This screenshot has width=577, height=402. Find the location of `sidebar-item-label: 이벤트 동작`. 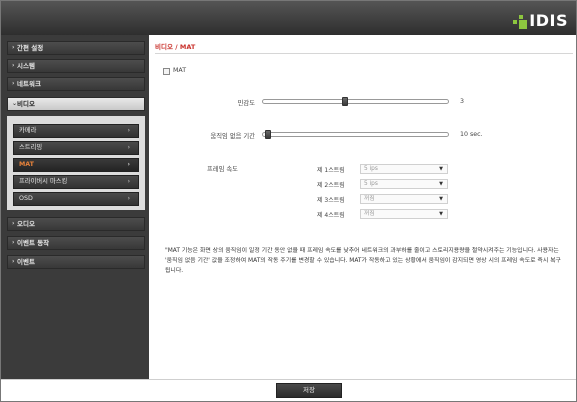

sidebar-item-label: 이벤트 동작 is located at coordinates (33, 243).